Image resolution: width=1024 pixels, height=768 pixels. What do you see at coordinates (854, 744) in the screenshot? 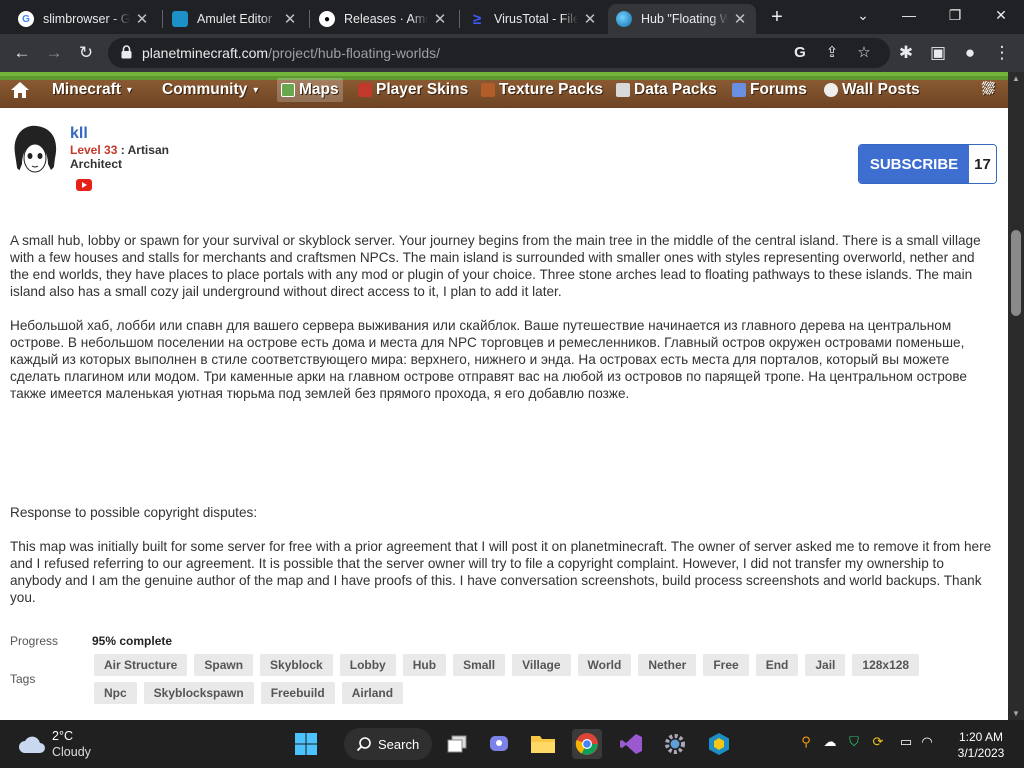
I see `security-shield-icon: ⛉` at bounding box center [854, 744].